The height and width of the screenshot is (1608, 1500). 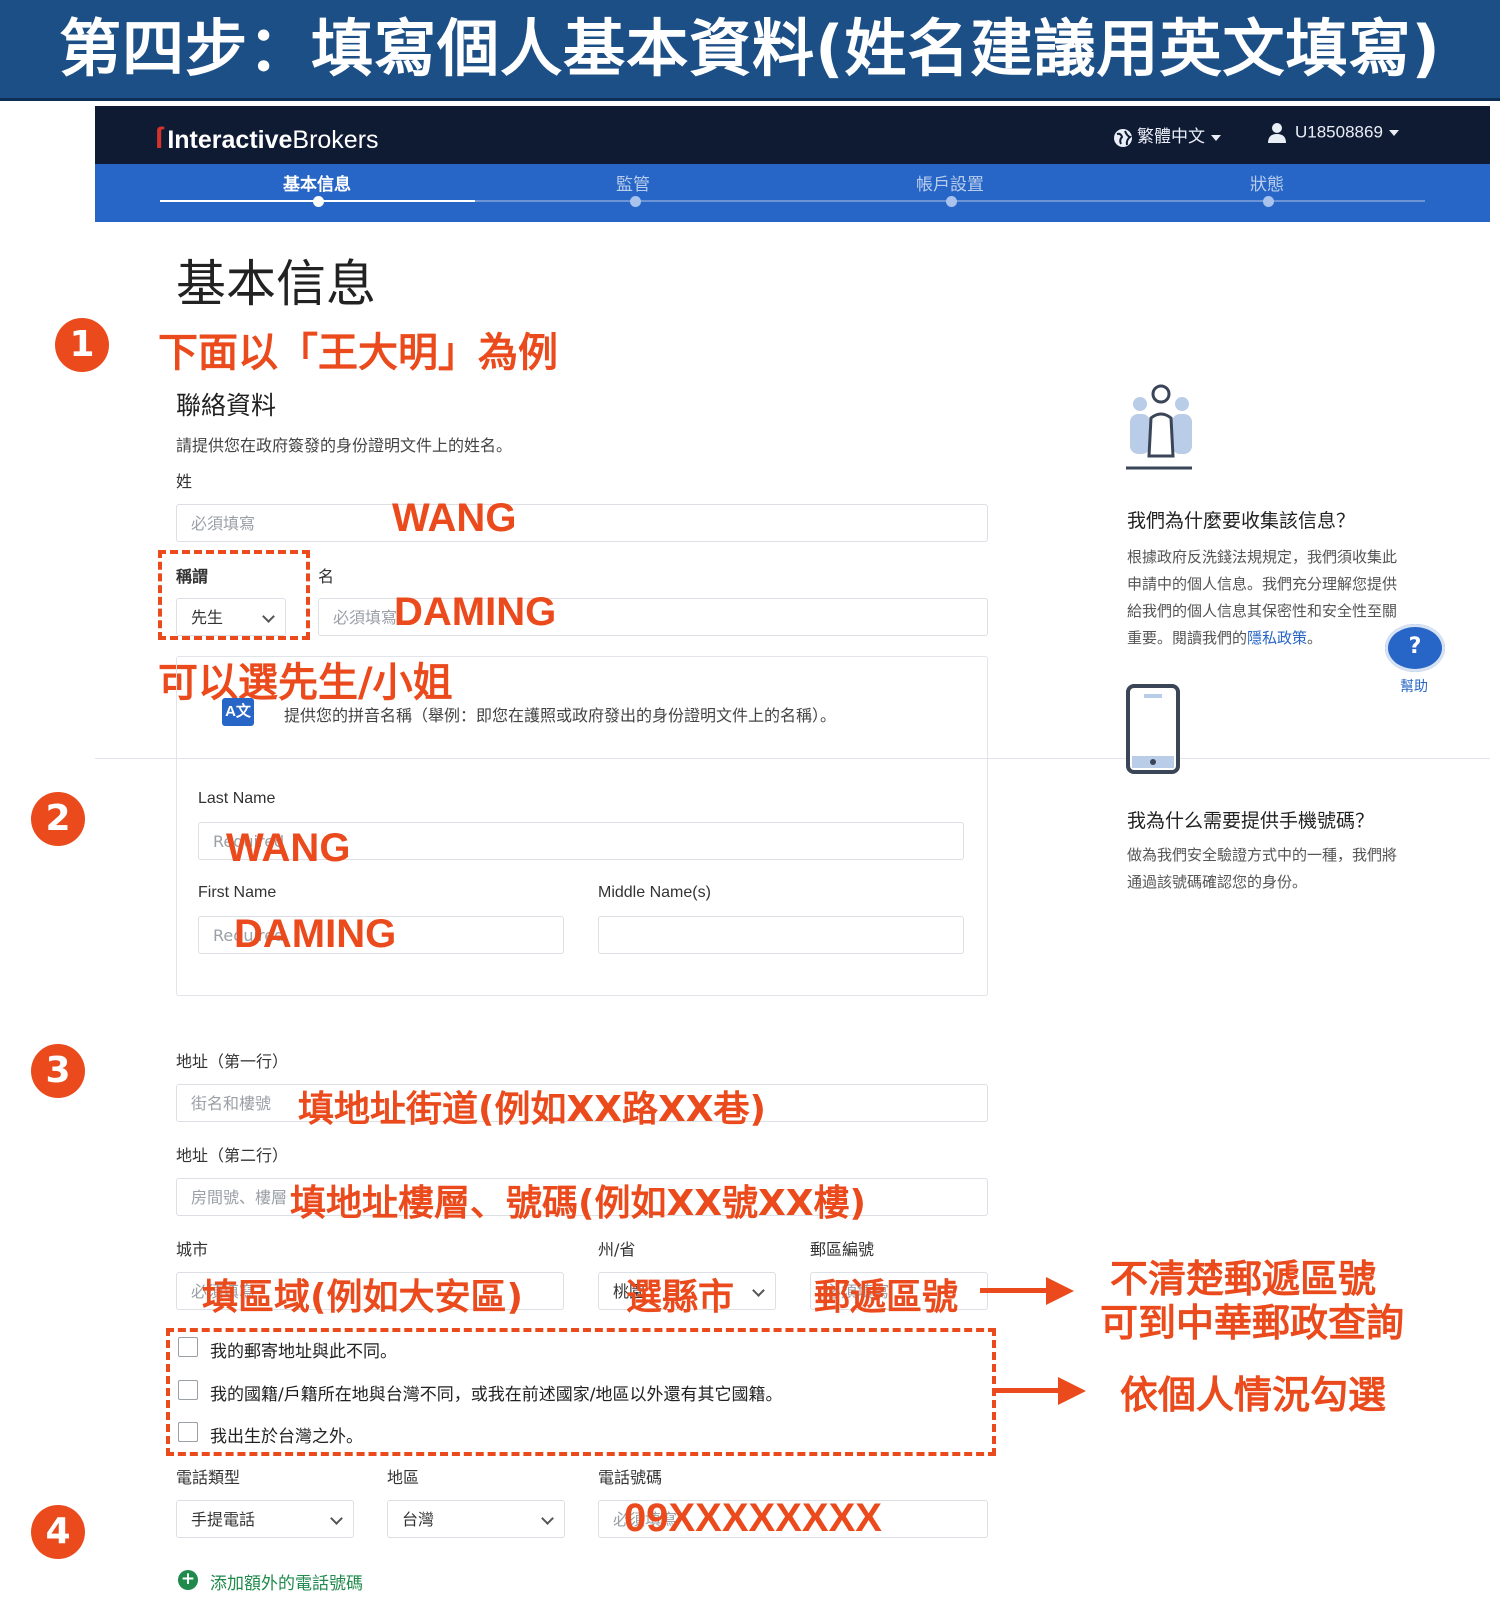 What do you see at coordinates (358, 353) in the screenshot?
I see `example-note: 下面以「王大明」為例` at bounding box center [358, 353].